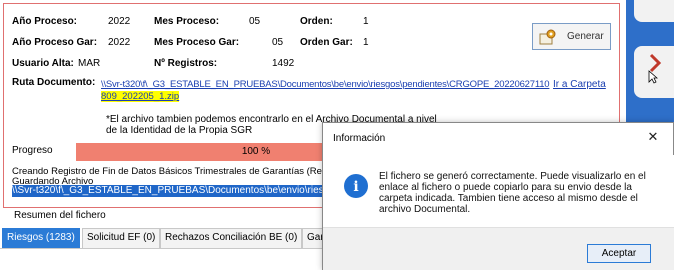 This screenshot has width=674, height=270. Describe the element at coordinates (231, 238) in the screenshot. I see `tab-rechazos-conciliacion: Rechazos Conciliación BE (0)` at that location.